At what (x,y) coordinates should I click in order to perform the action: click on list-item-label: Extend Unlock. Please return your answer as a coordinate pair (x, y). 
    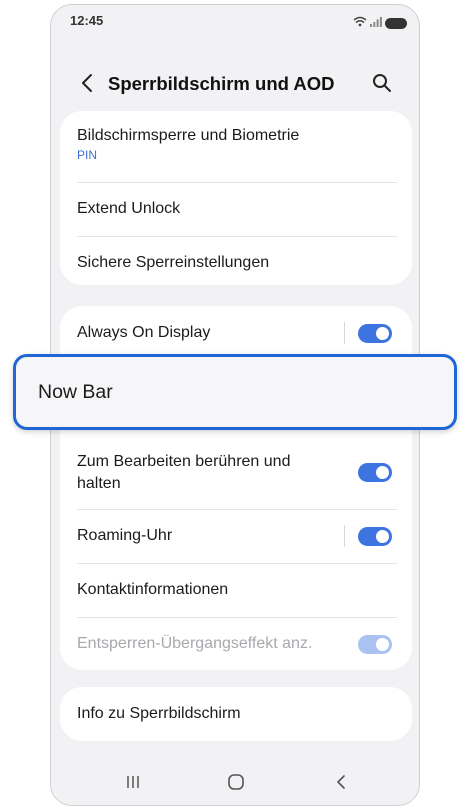
    Looking at the image, I should click on (129, 208).